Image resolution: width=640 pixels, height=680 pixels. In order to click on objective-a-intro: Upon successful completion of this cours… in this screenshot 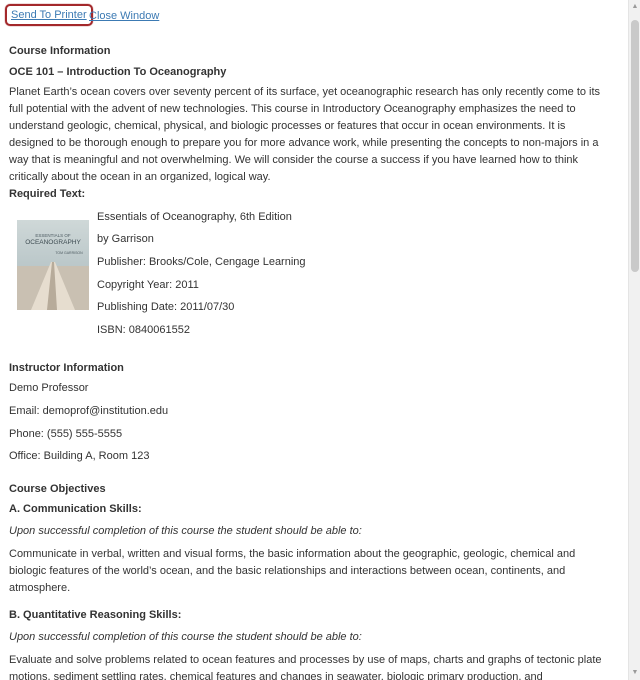, I will do `click(185, 531)`.